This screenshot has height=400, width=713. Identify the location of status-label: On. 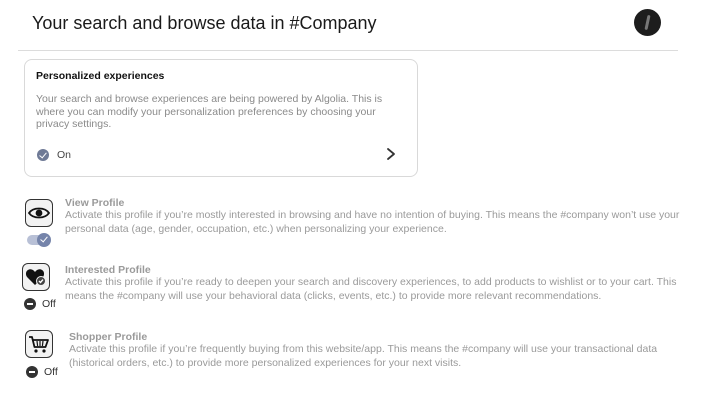
(64, 155).